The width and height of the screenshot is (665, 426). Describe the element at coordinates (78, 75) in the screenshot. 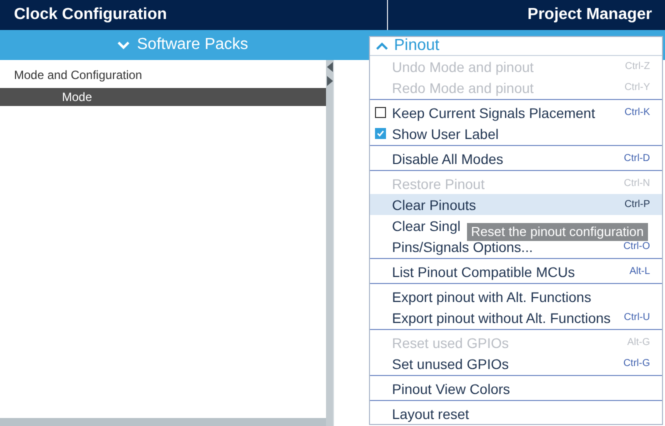

I see `panel-title: Mode and Configuration` at that location.